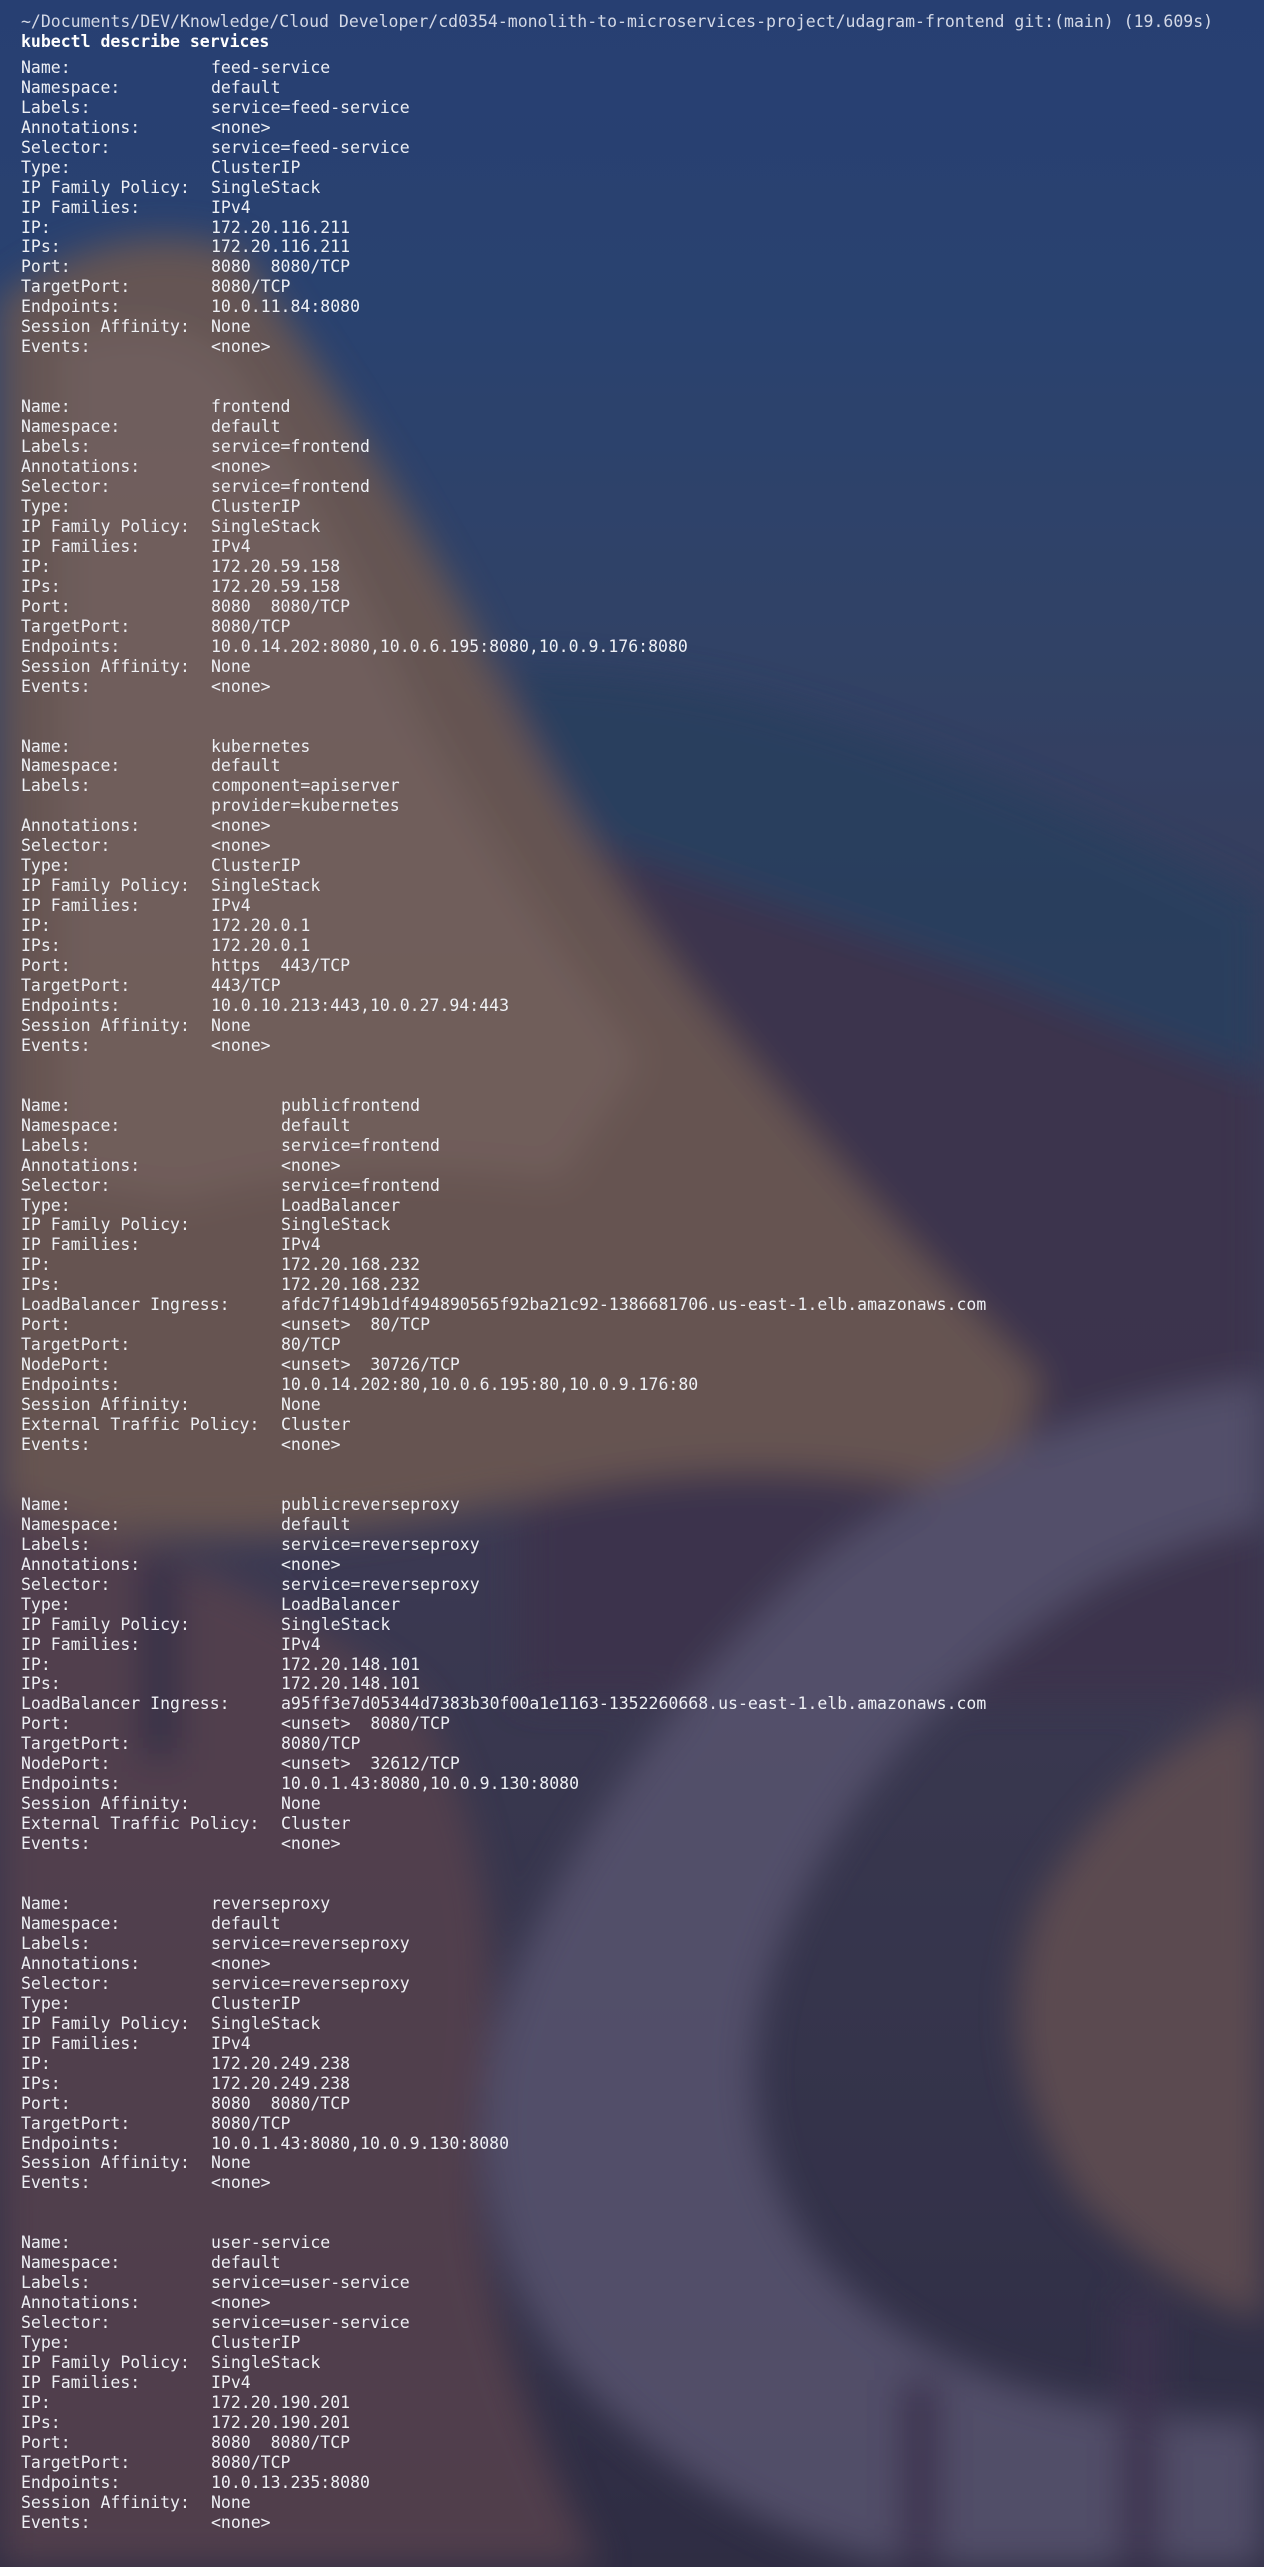  I want to click on field-value: service=frontend, so click(360, 1145).